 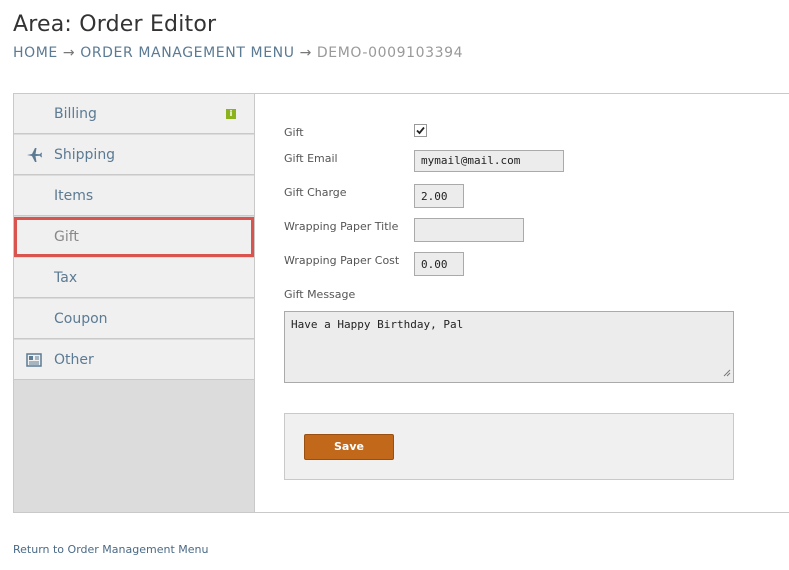 What do you see at coordinates (294, 132) in the screenshot?
I see `gift-label: Gift` at bounding box center [294, 132].